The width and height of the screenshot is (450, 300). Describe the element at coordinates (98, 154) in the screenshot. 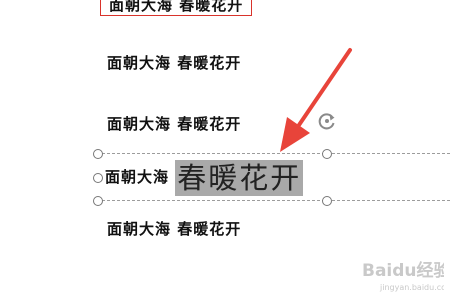

I see `resize-handle-top-left` at that location.